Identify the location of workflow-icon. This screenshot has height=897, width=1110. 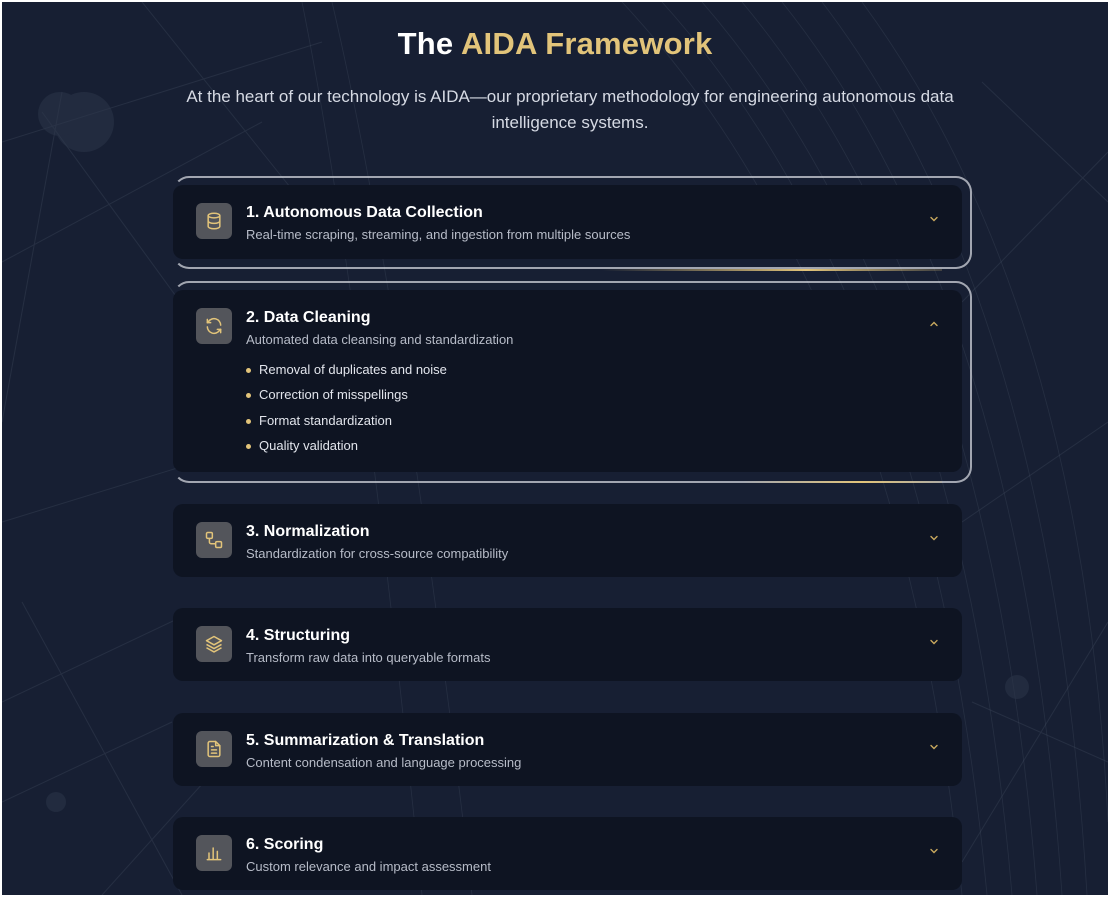
(214, 540).